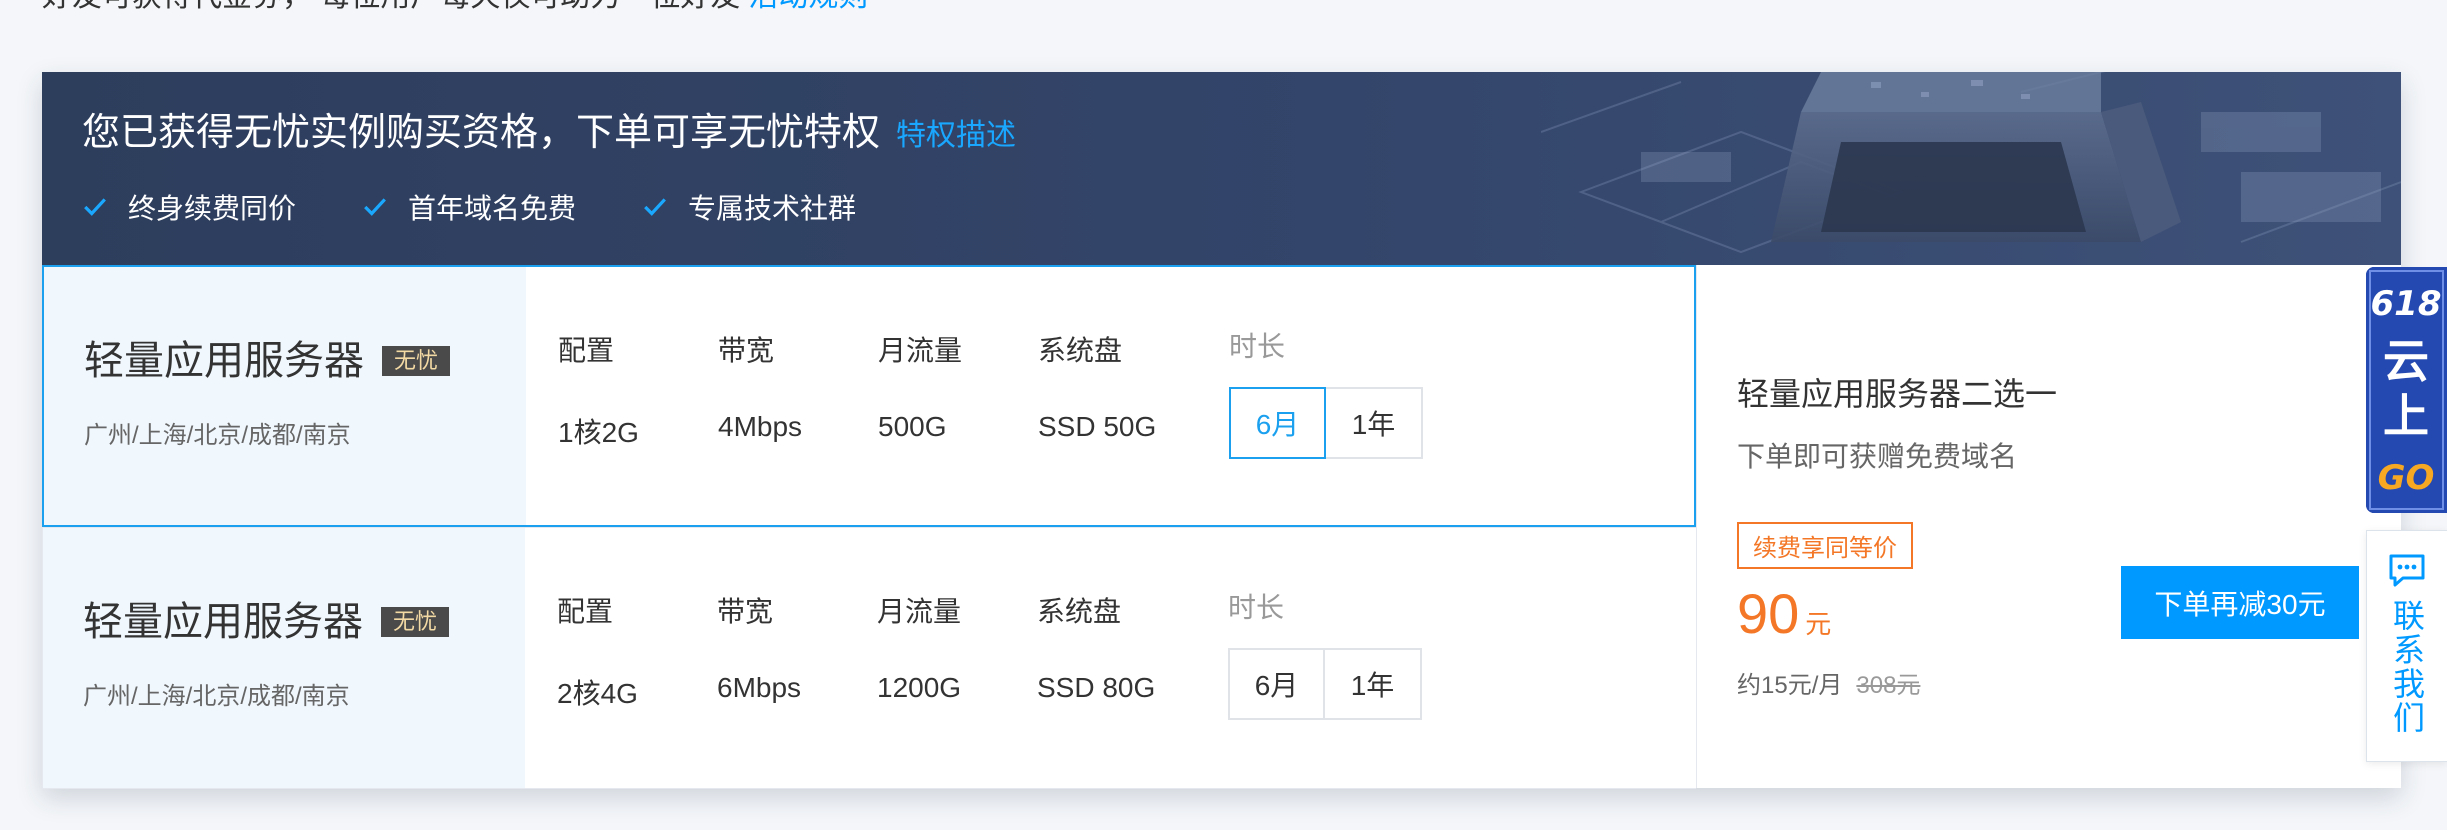 The image size is (2447, 830). I want to click on spec-value: SSD 50G, so click(1097, 426).